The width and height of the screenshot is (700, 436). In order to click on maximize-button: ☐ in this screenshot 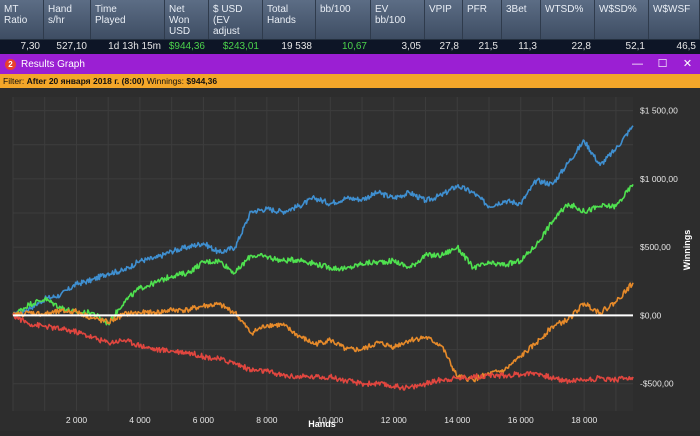, I will do `click(662, 64)`.